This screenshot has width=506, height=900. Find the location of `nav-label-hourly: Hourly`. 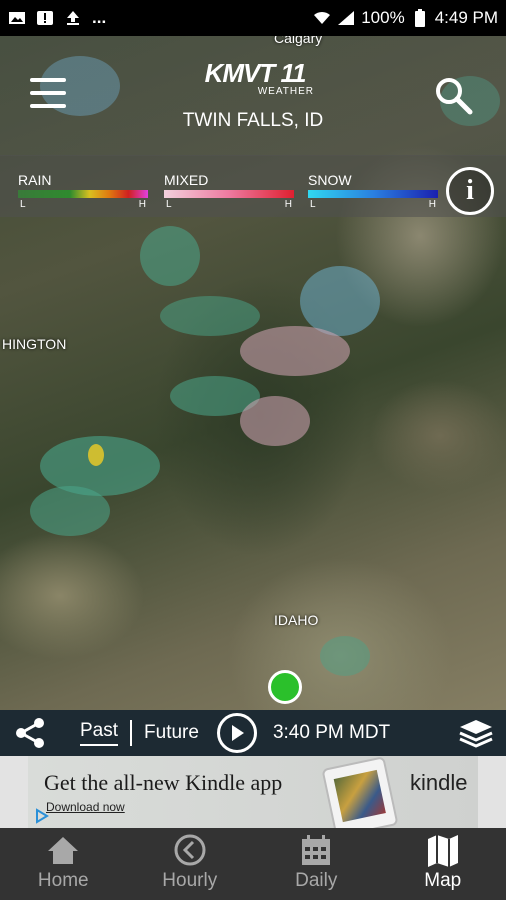

nav-label-hourly: Hourly is located at coordinates (190, 880).